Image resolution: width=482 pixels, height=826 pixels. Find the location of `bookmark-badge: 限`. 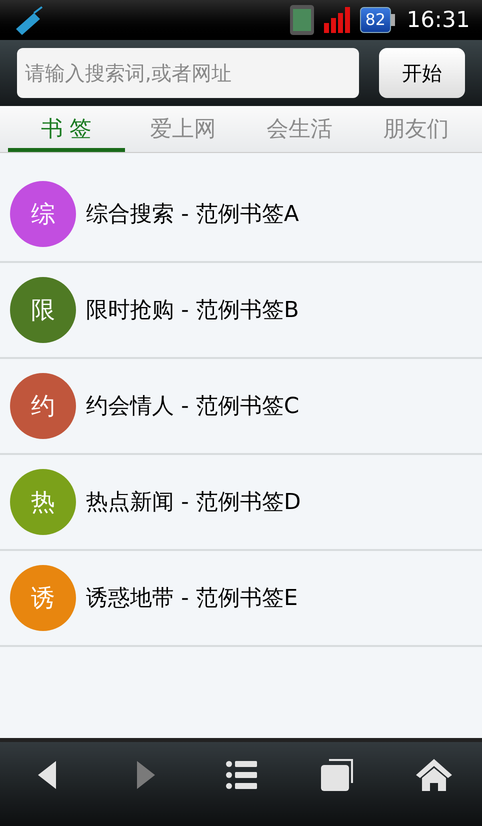

bookmark-badge: 限 is located at coordinates (43, 310).